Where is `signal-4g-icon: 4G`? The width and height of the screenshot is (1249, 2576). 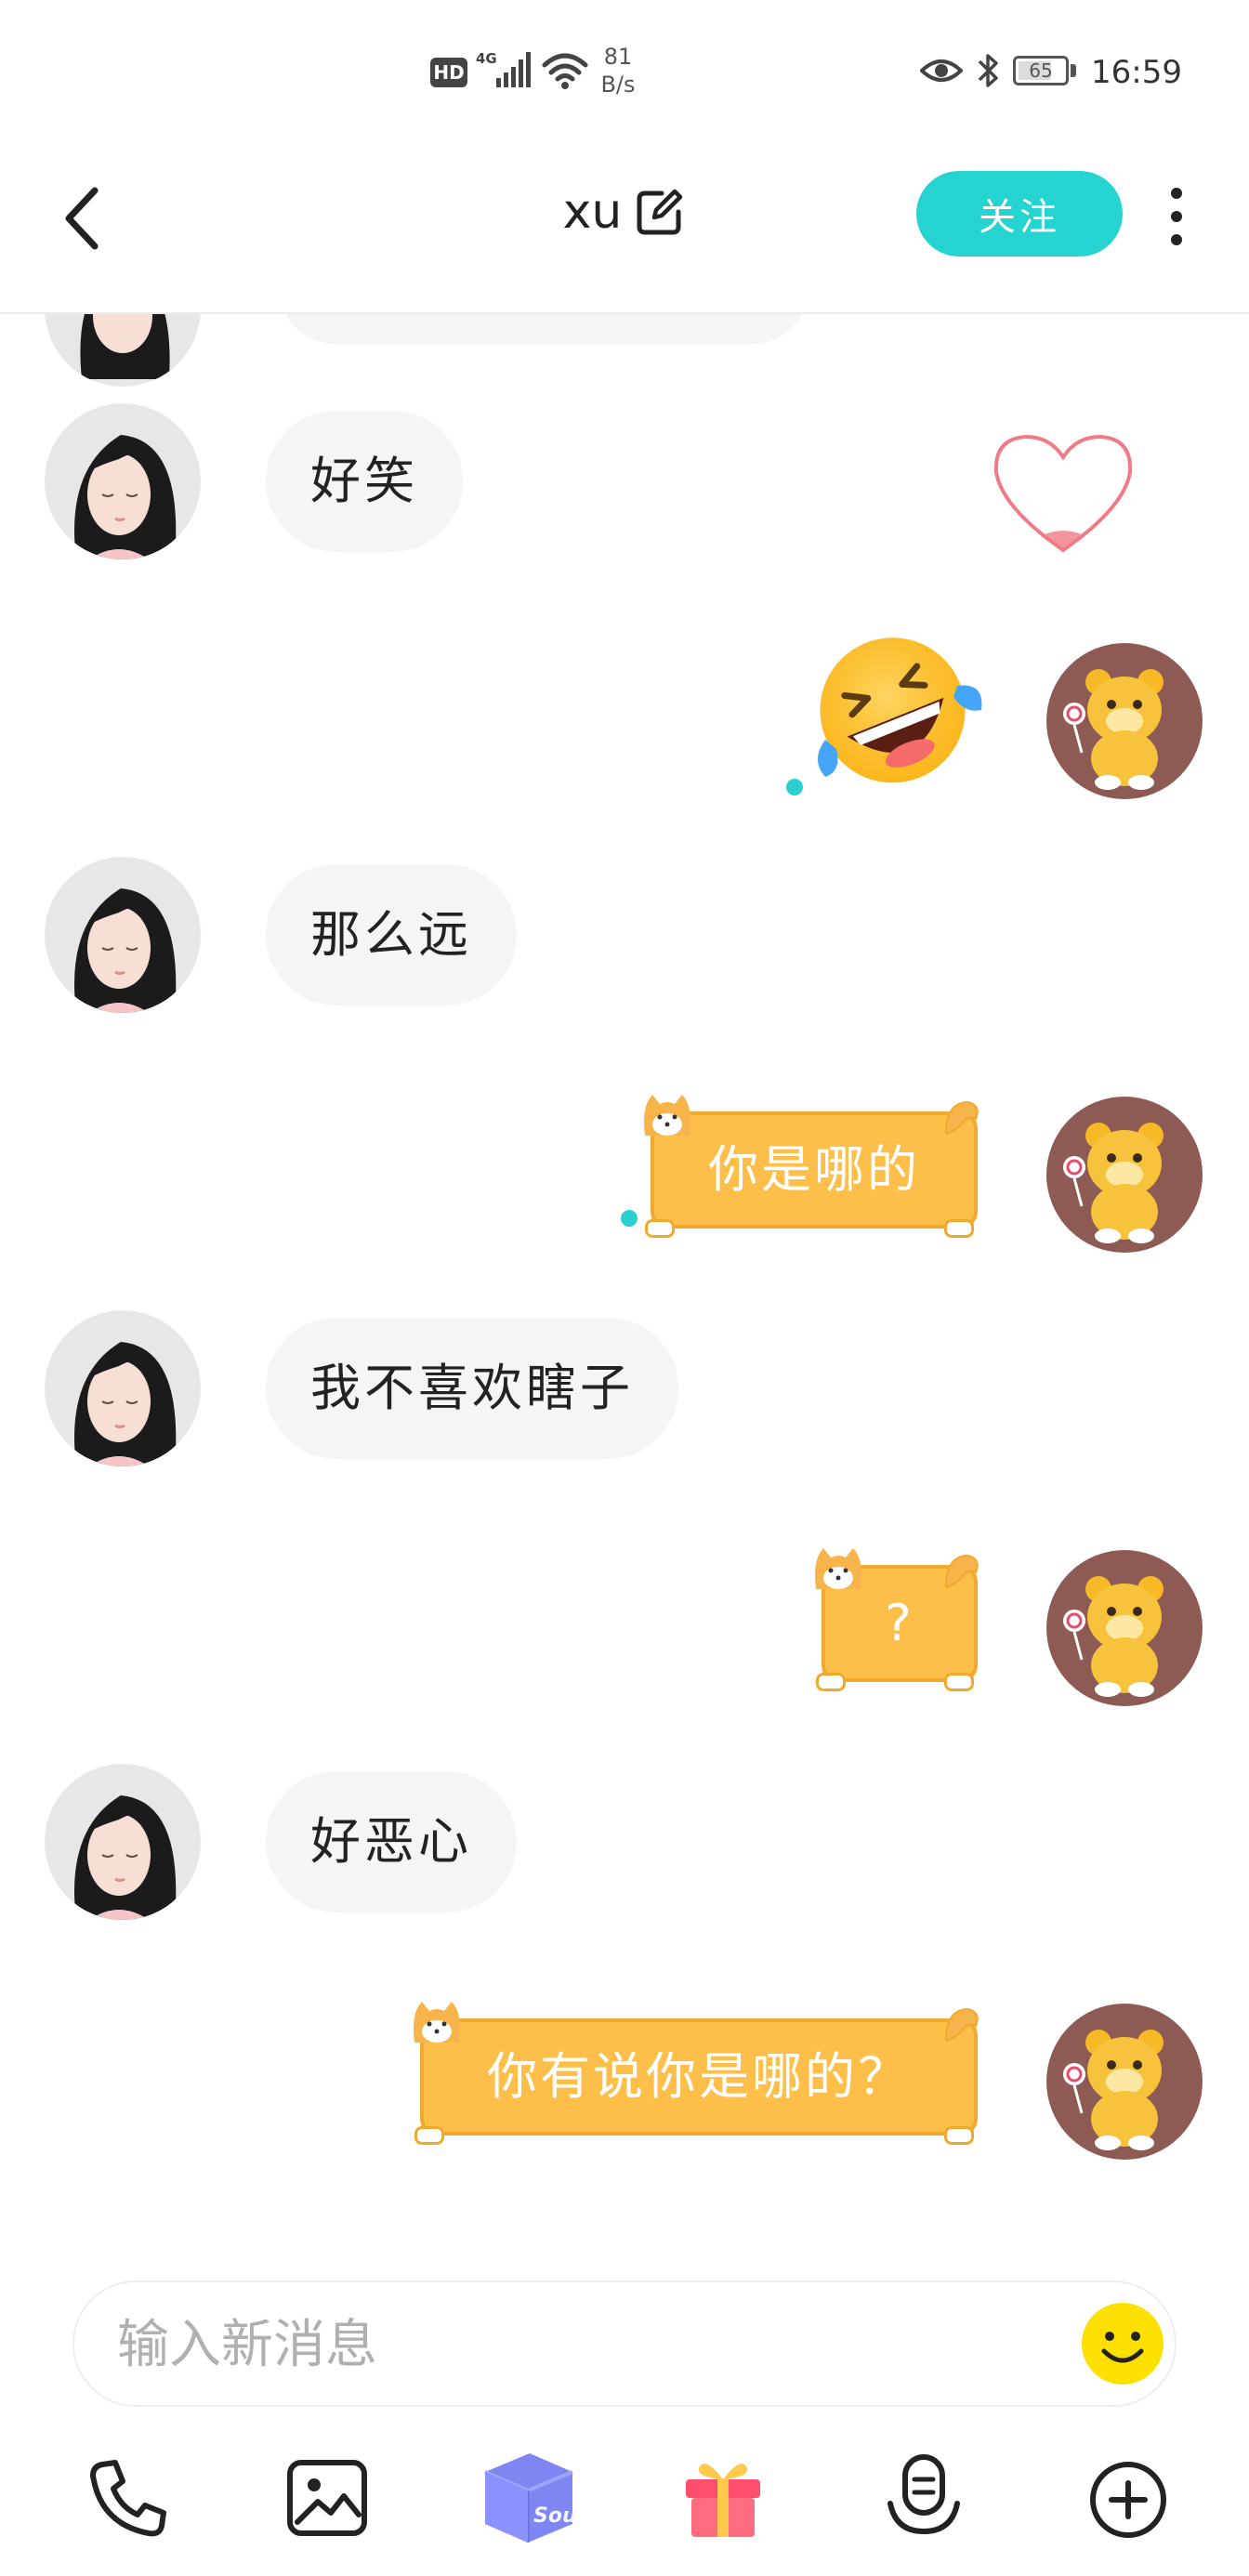 signal-4g-icon: 4G is located at coordinates (503, 68).